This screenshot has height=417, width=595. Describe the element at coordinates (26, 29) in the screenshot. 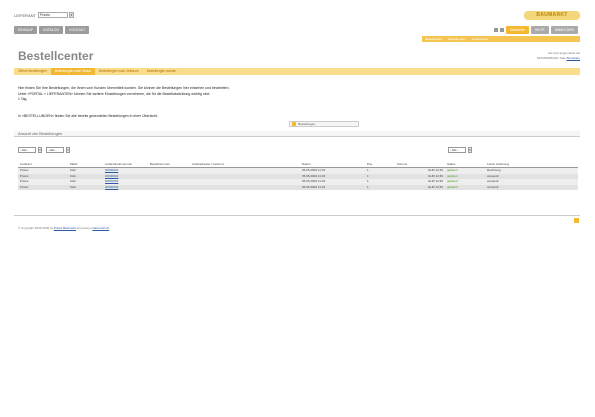

I see `nav-einkauf: EINKAUF` at that location.